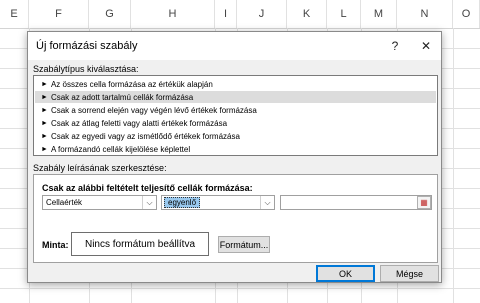 Image resolution: width=480 pixels, height=303 pixels. What do you see at coordinates (262, 14) in the screenshot?
I see `column-header-j: J` at bounding box center [262, 14].